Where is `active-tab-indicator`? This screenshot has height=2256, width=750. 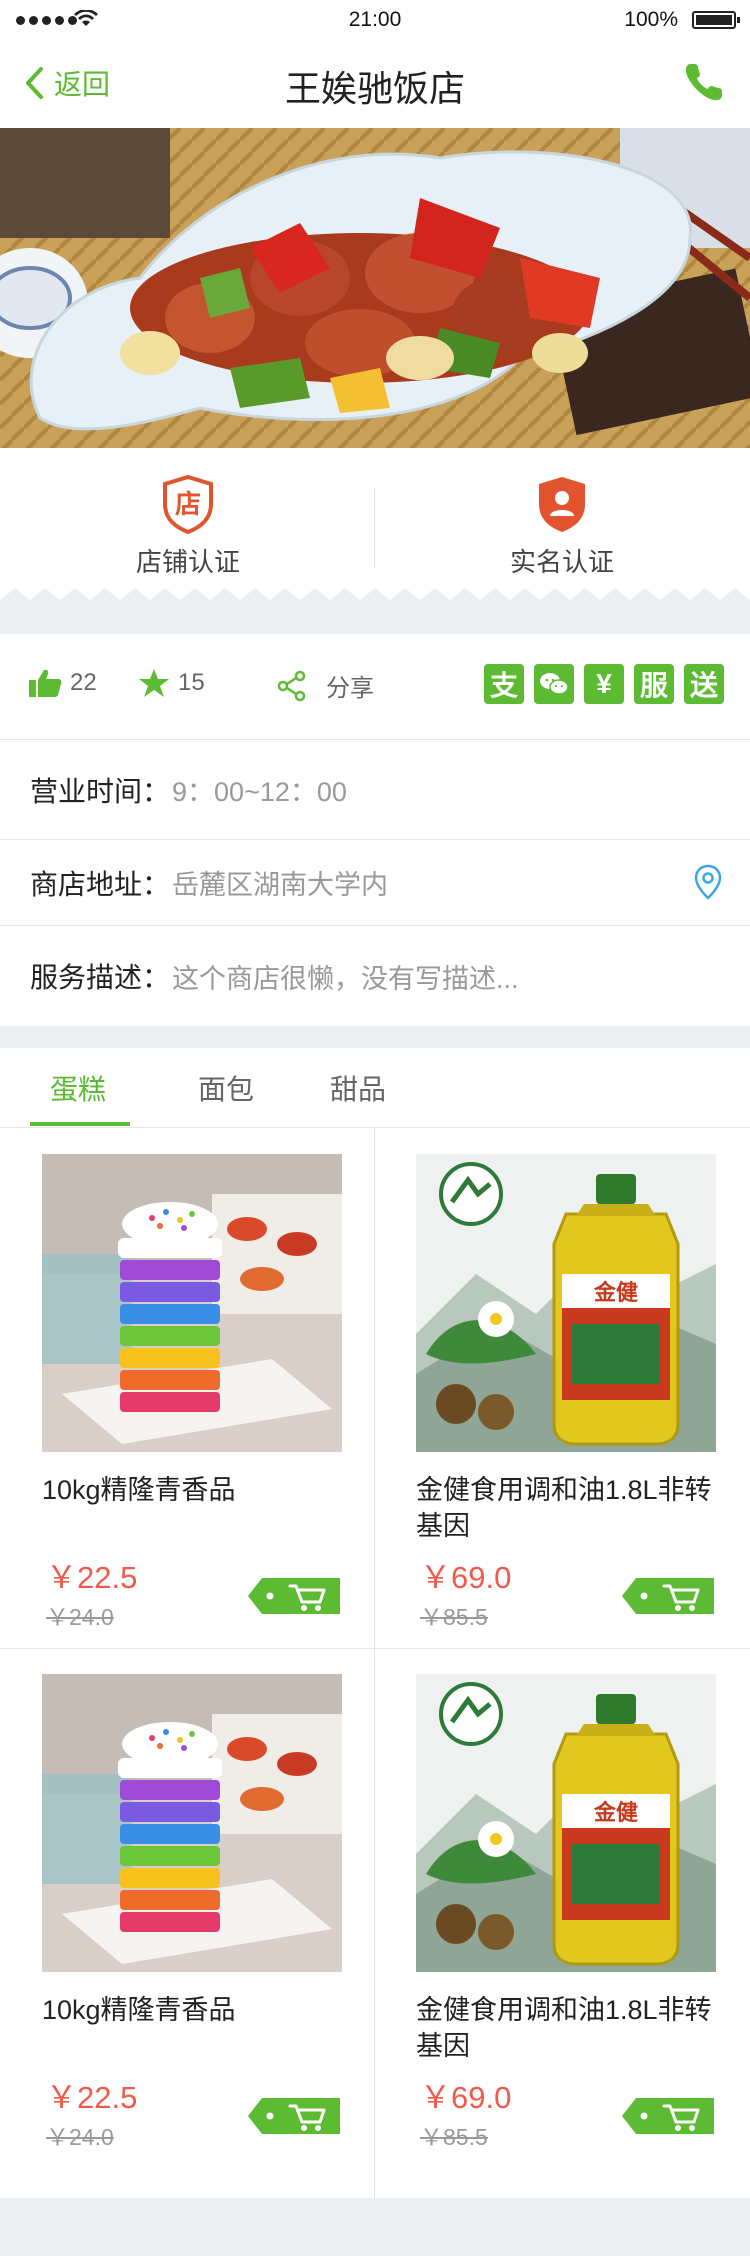 active-tab-indicator is located at coordinates (80, 1124).